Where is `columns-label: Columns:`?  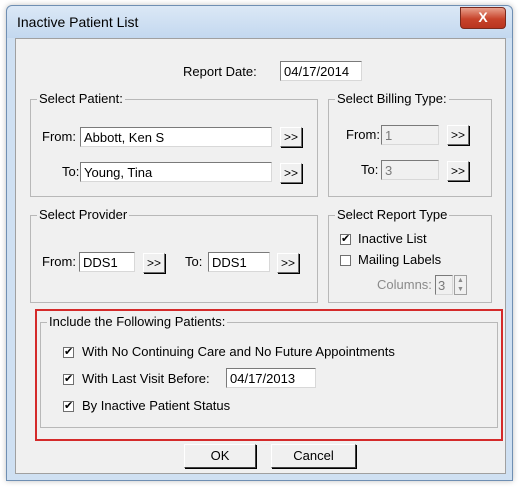 columns-label: Columns: is located at coordinates (404, 284).